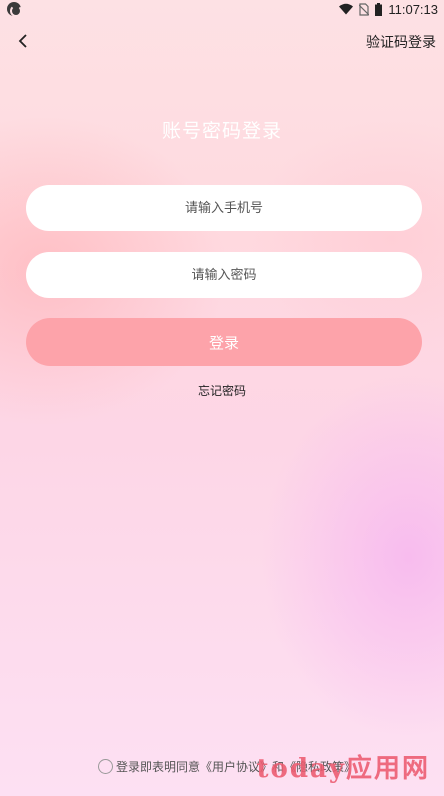 This screenshot has height=796, width=444. I want to click on phone-field-container, so click(224, 208).